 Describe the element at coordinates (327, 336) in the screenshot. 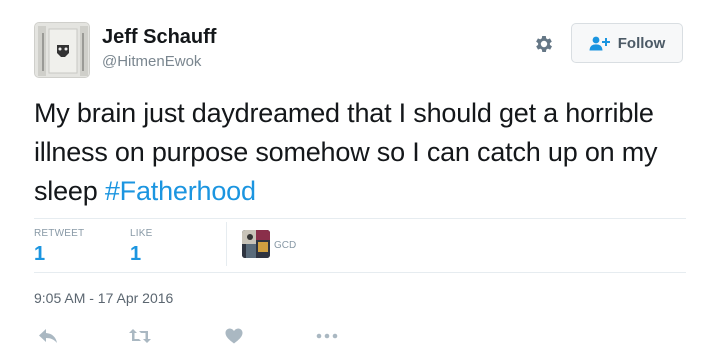

I see `more-dots-icon` at that location.